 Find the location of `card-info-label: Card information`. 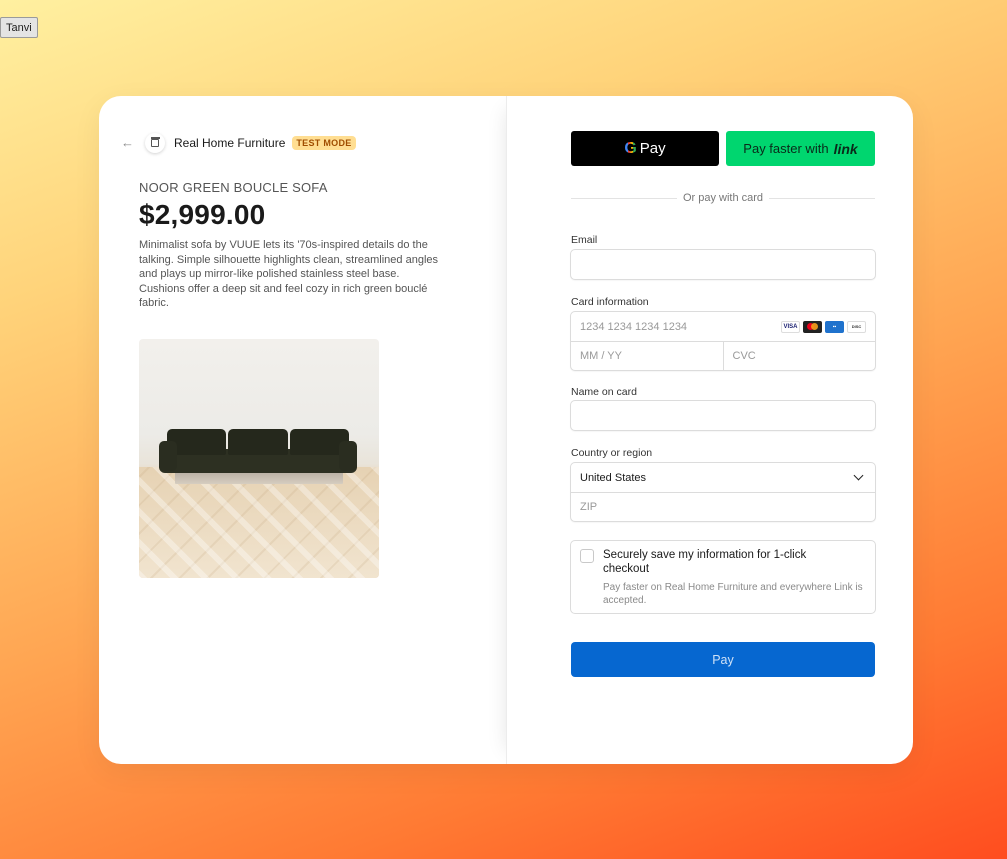

card-info-label: Card information is located at coordinates (610, 302).